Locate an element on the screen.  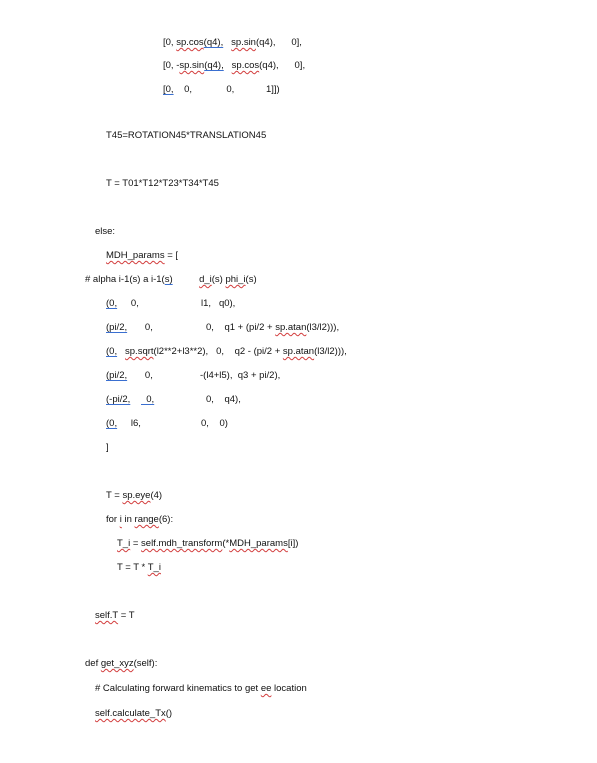
text-run: l1, q0), is located at coordinates (218, 303).